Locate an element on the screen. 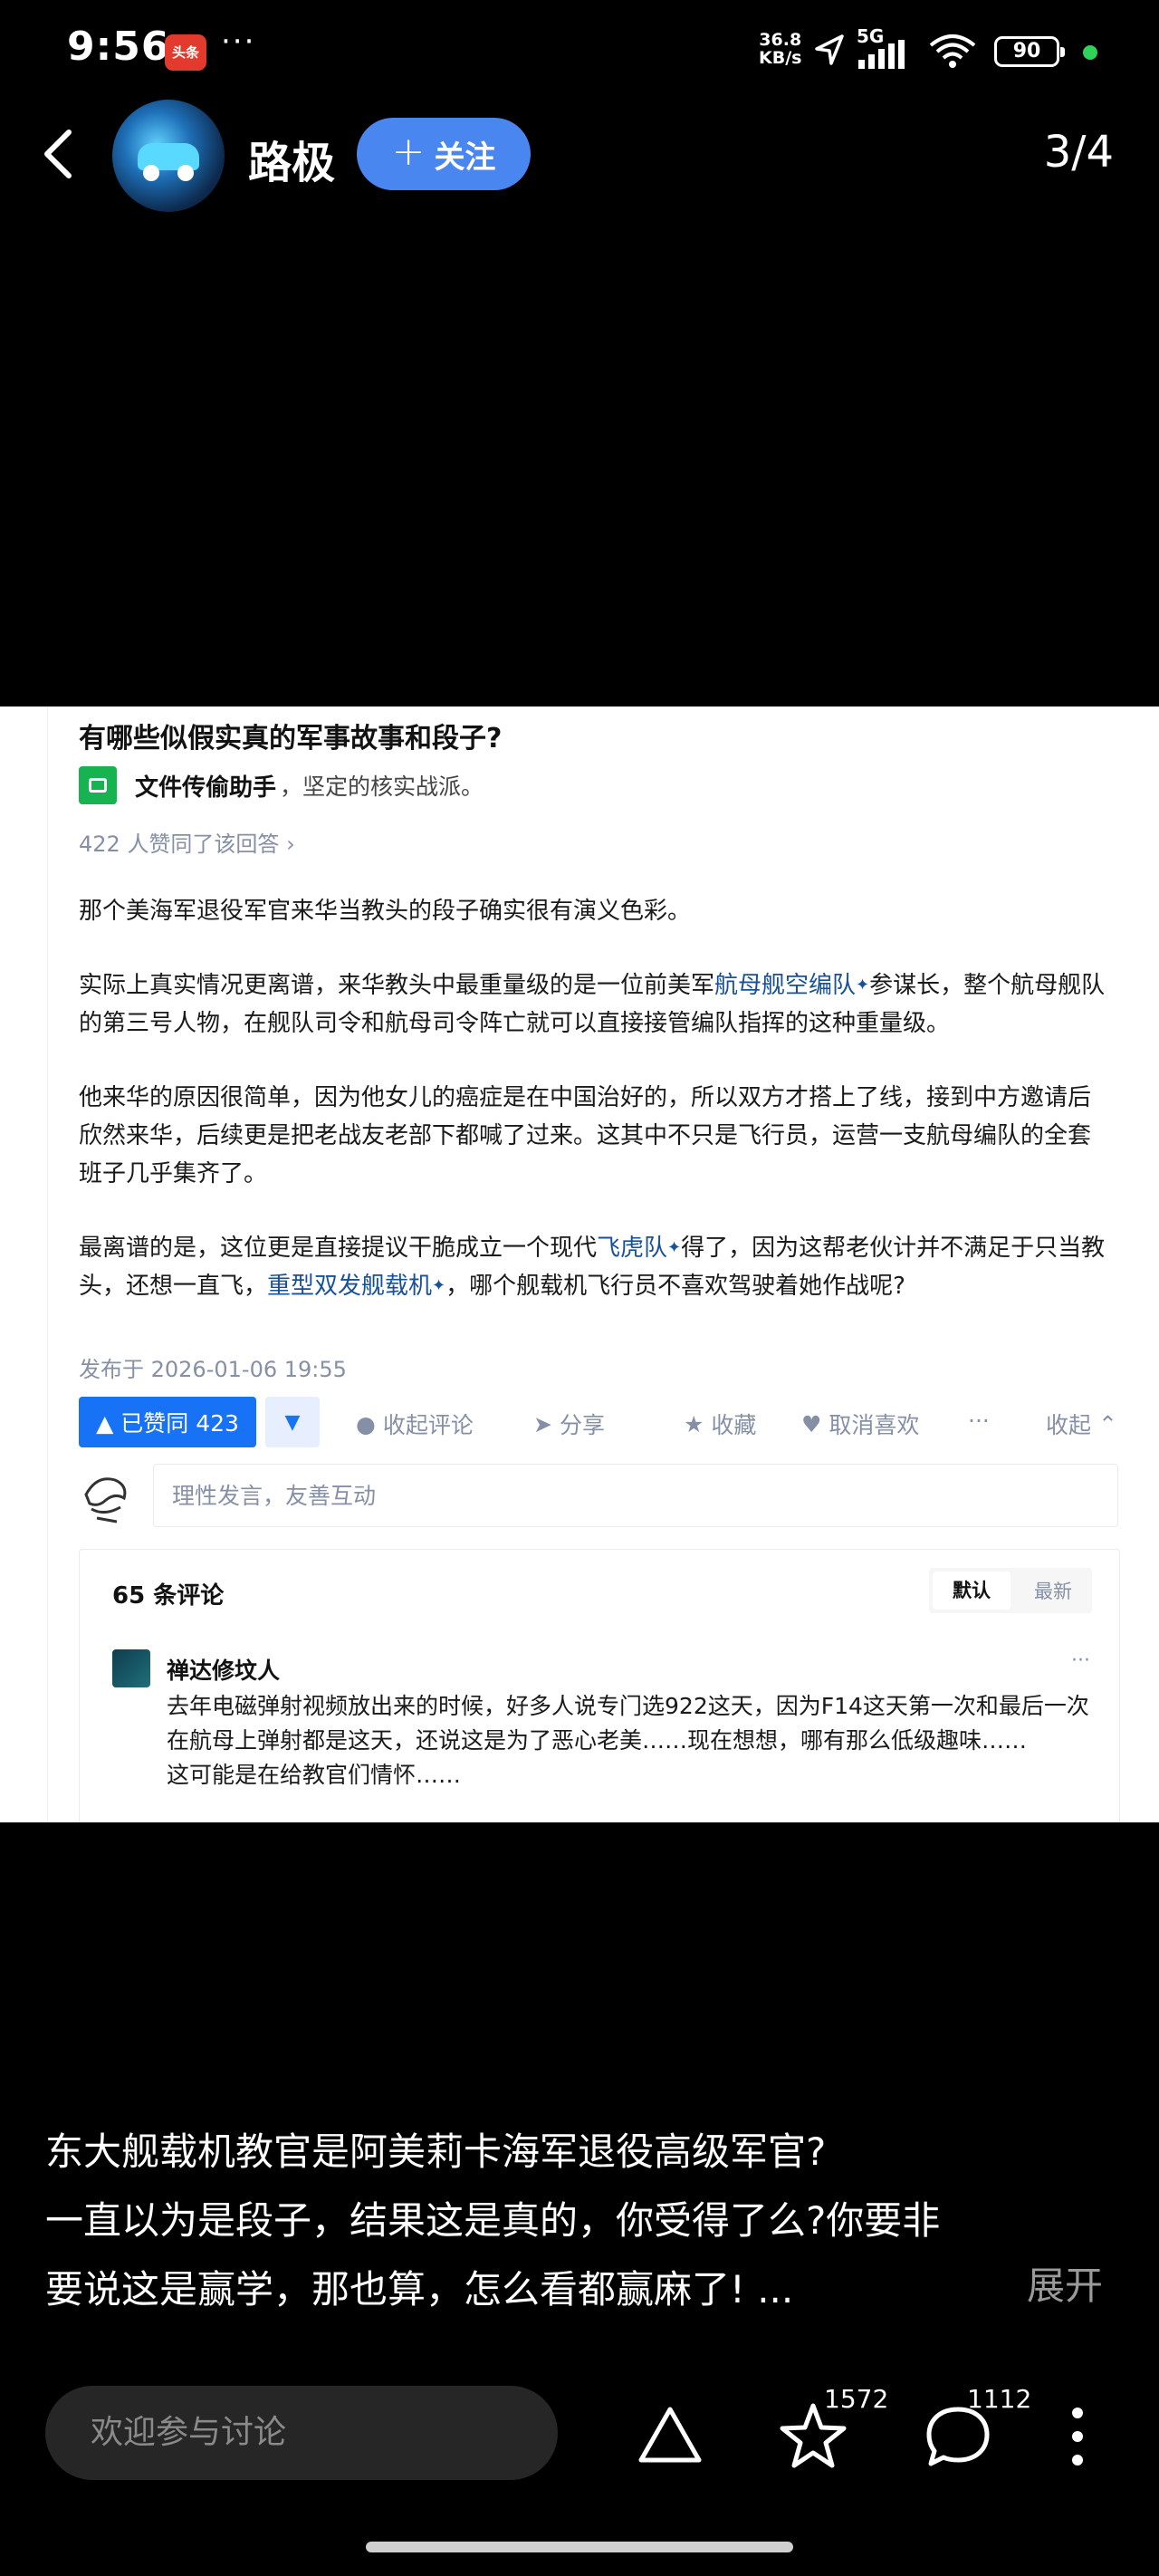 This screenshot has height=2576, width=1159. expand-button: 展开 is located at coordinates (1065, 2283).